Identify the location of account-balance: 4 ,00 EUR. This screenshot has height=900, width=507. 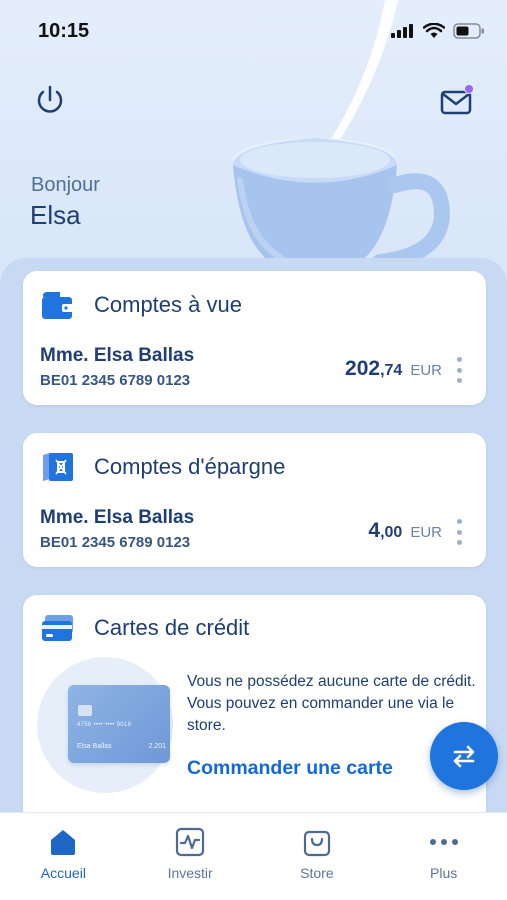
(405, 531).